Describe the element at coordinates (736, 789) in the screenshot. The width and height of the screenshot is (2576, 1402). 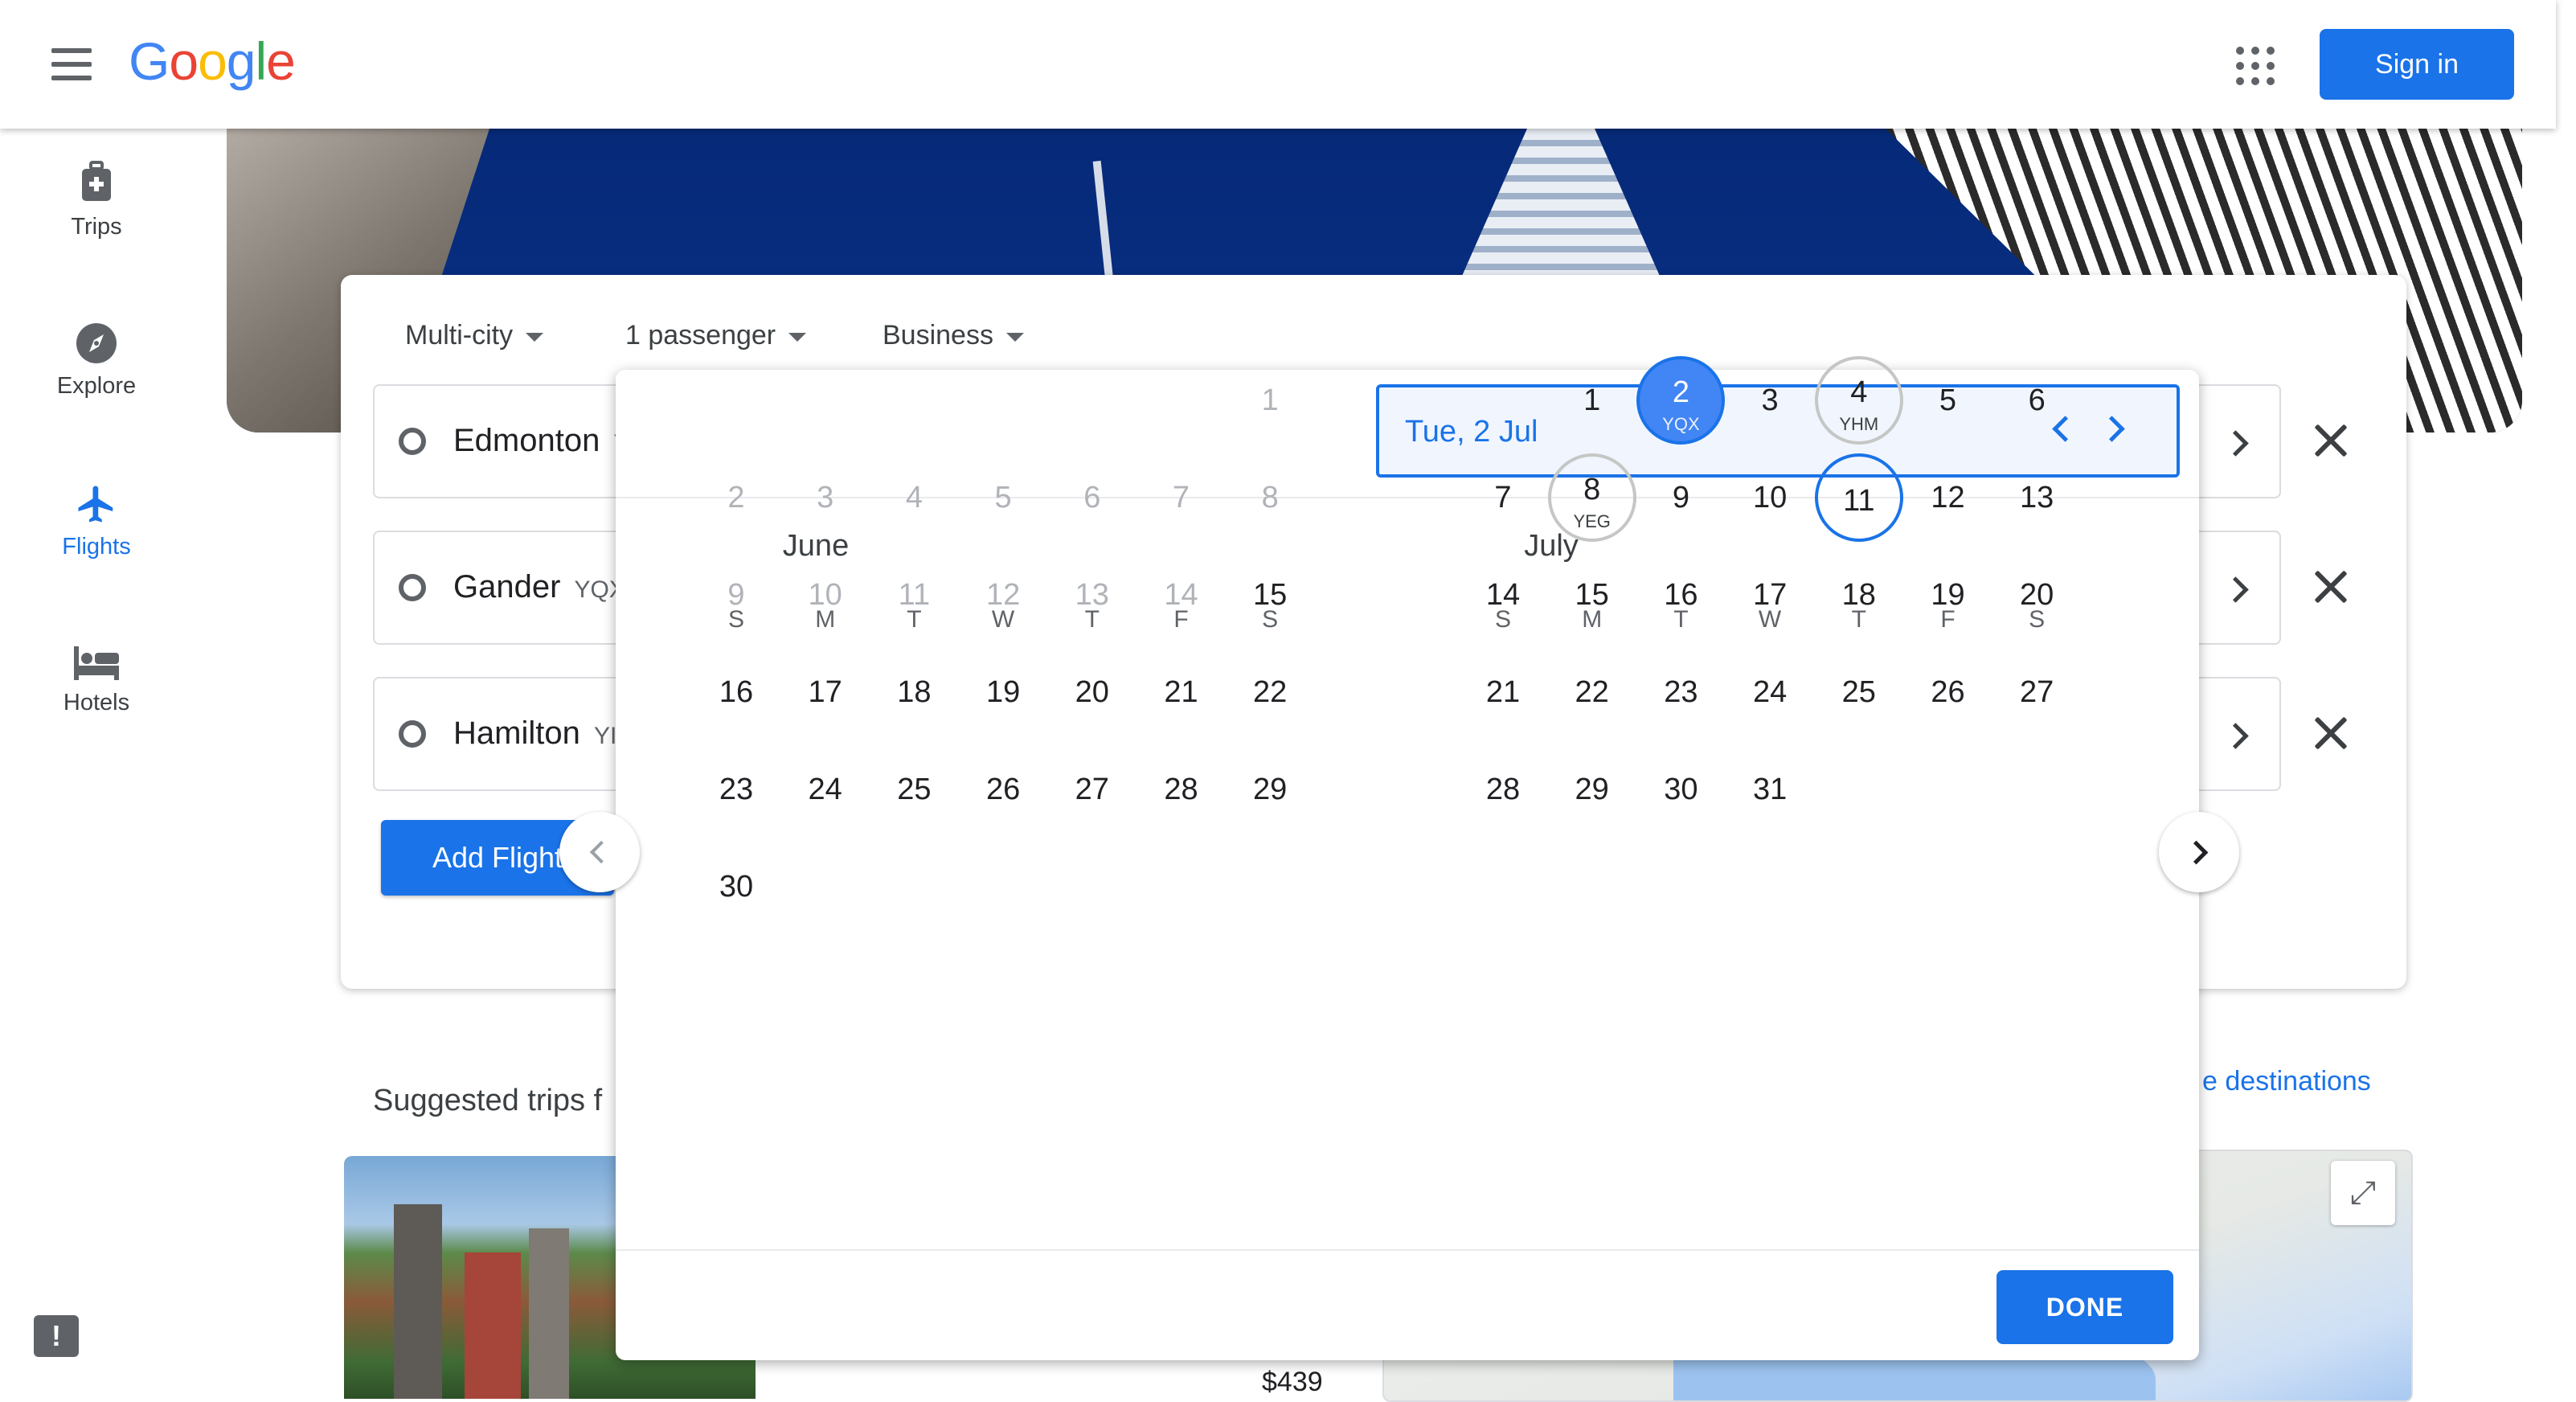
I see `calendar-day-june-23: 23` at that location.